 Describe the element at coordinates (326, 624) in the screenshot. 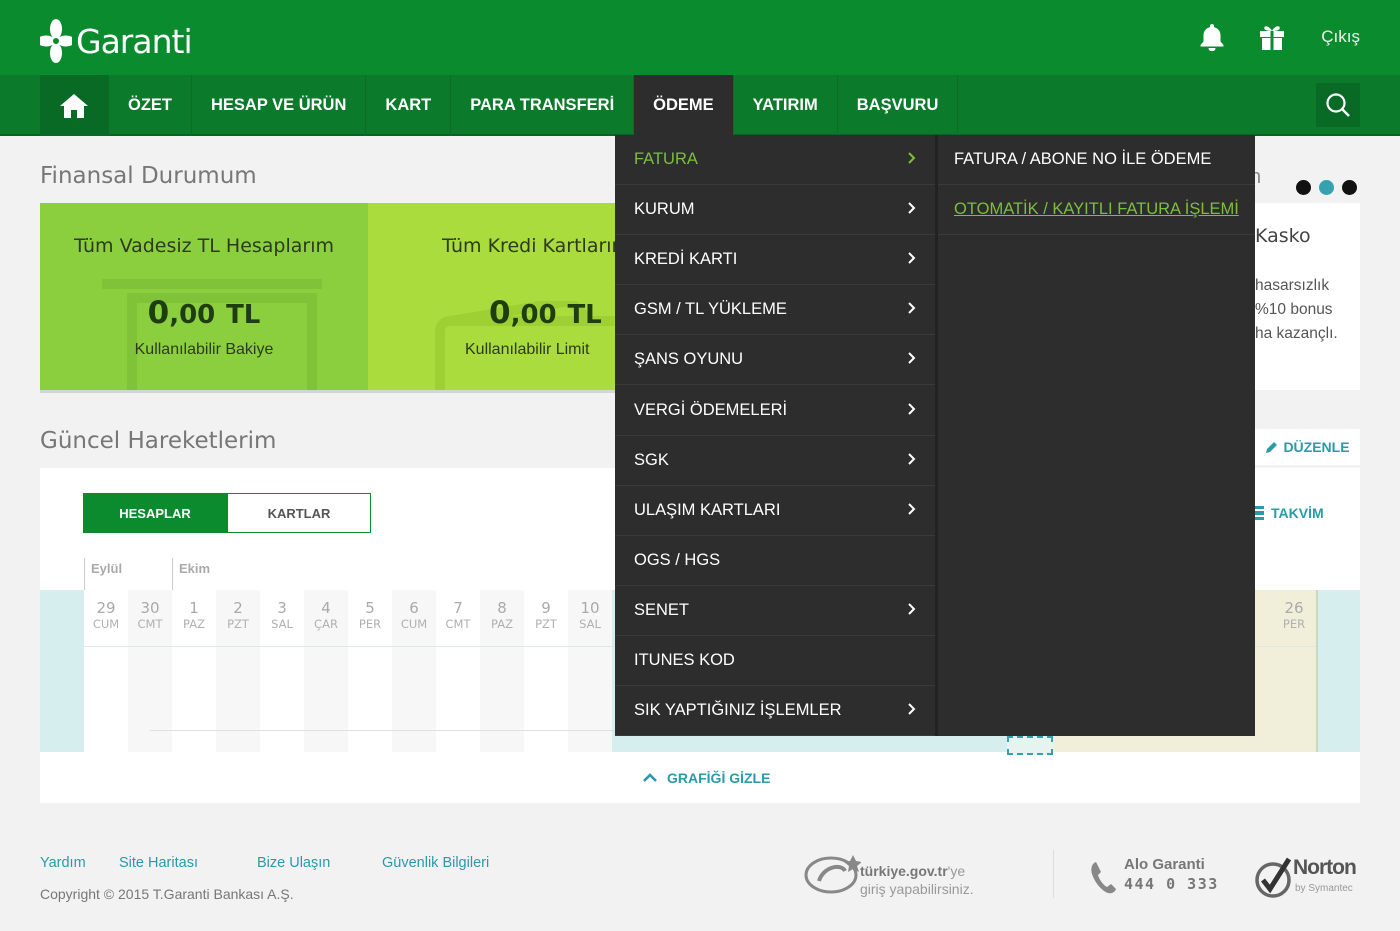

I see `day-name: ÇAR` at that location.